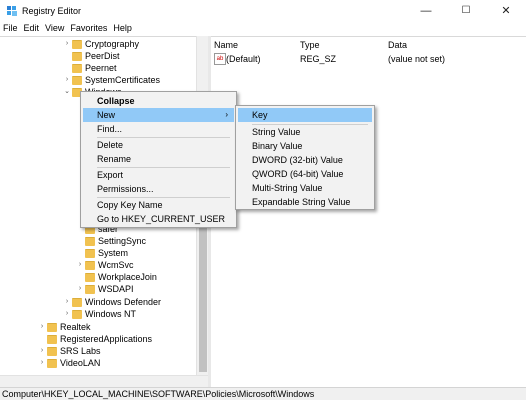 The image size is (526, 401). Describe the element at coordinates (52, 11) in the screenshot. I see `window-title: Registry Editor` at that location.